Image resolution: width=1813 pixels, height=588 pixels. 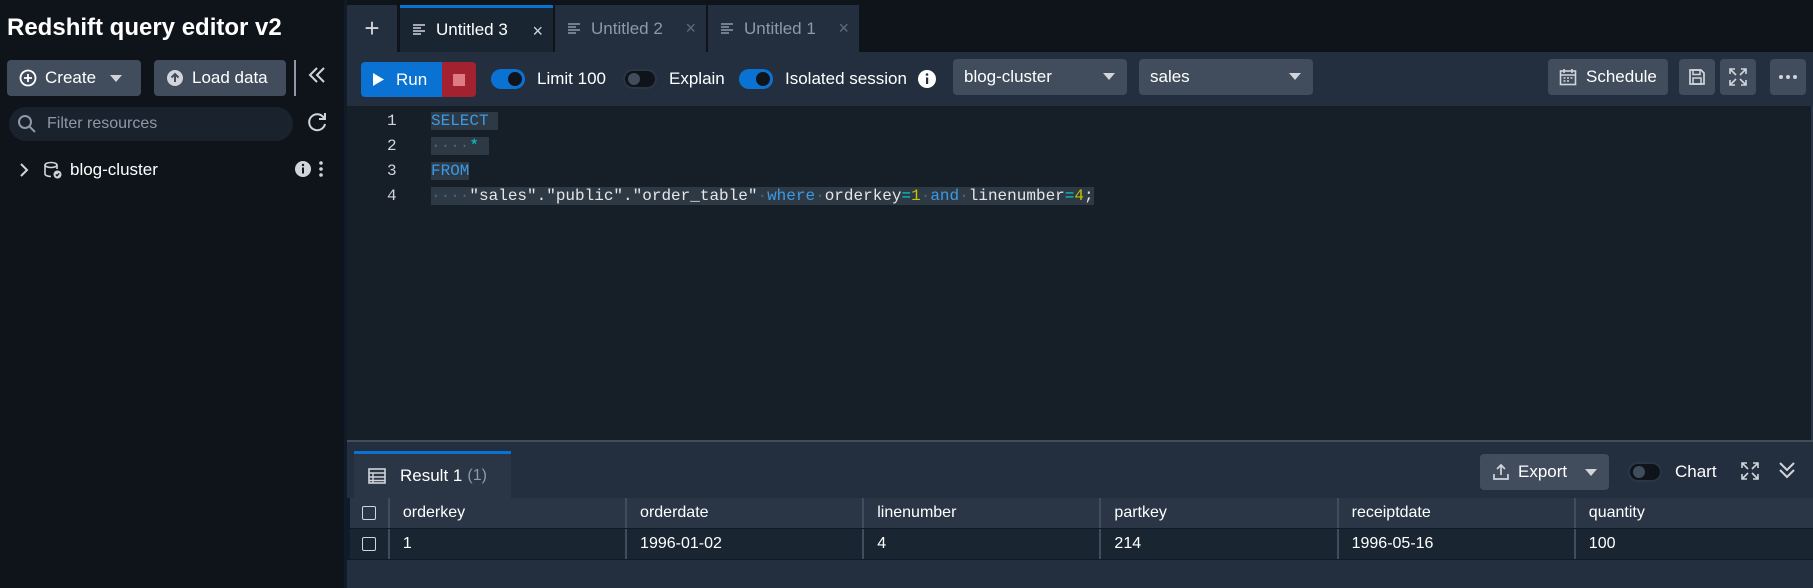 I want to click on result-tab: Result 1 (1), so click(x=432, y=474).